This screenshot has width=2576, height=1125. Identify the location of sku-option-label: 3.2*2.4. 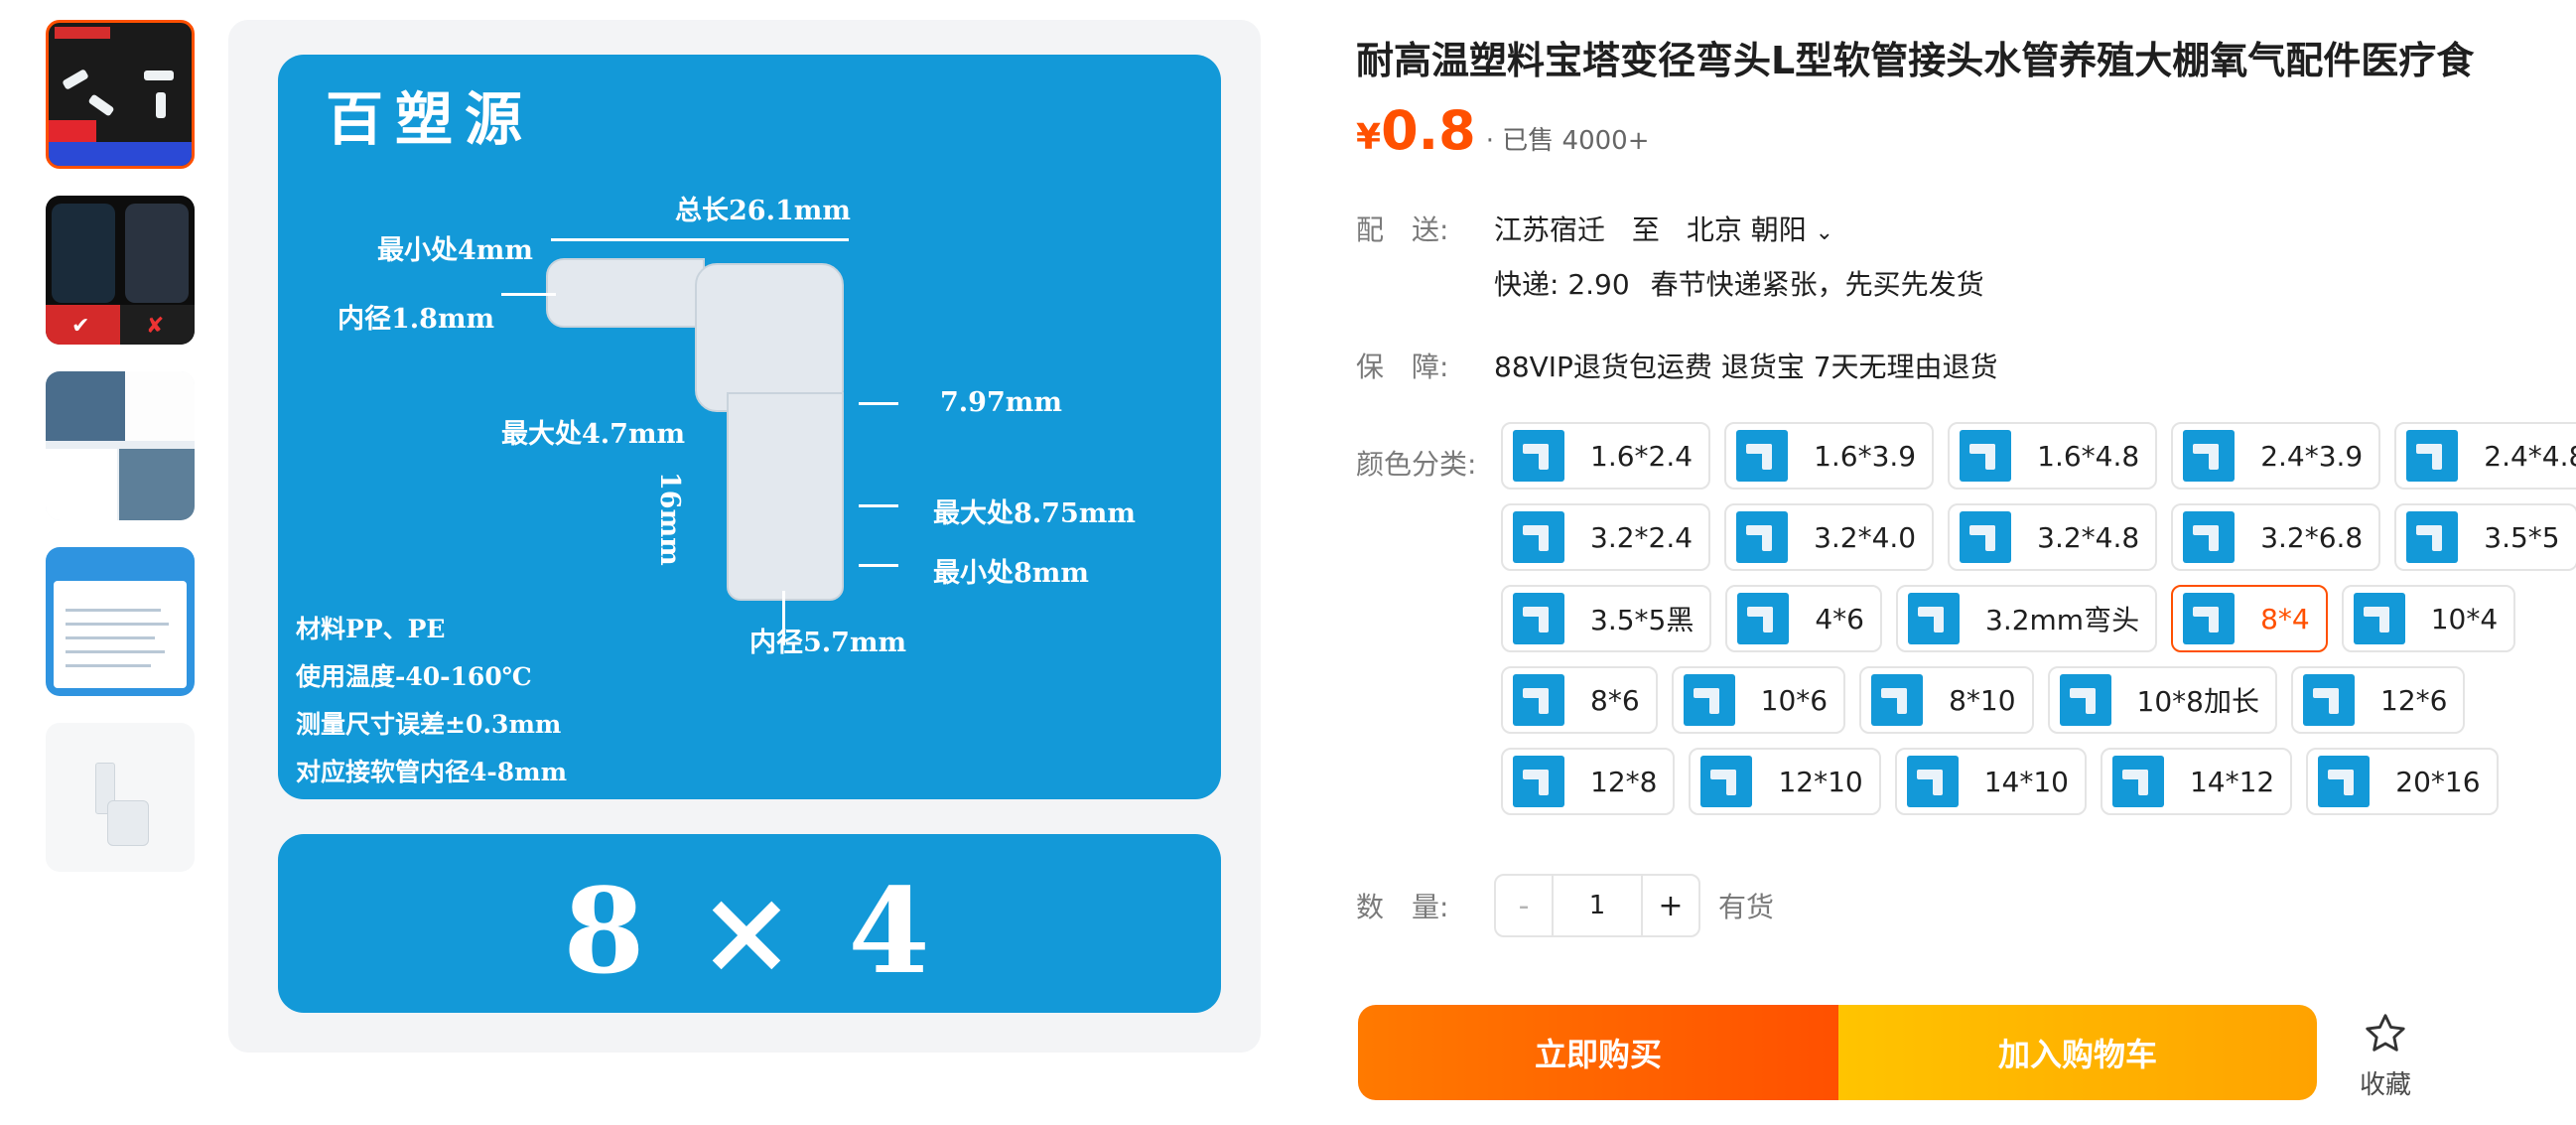
(1642, 537).